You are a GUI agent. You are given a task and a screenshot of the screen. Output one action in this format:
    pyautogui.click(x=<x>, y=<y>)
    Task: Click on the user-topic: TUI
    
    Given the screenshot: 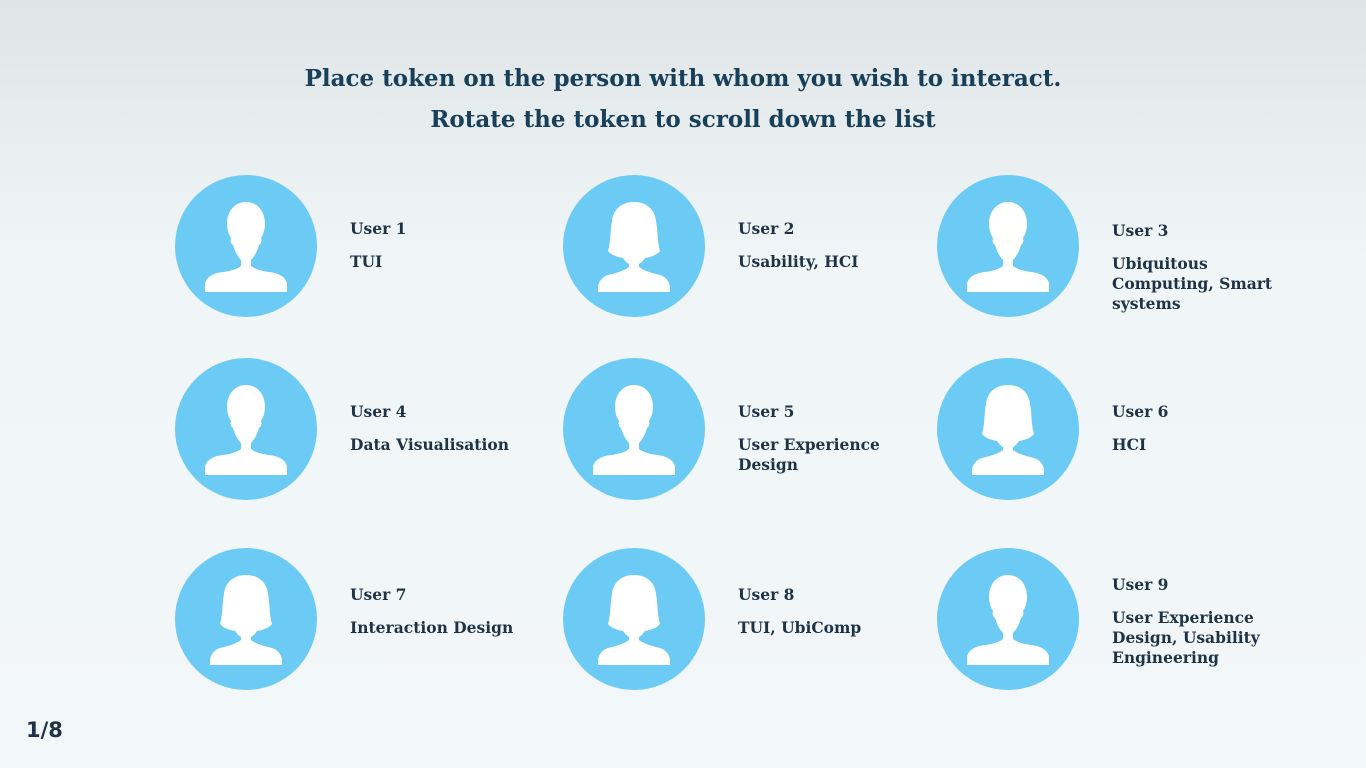 What is the action you would take?
    pyautogui.click(x=366, y=261)
    